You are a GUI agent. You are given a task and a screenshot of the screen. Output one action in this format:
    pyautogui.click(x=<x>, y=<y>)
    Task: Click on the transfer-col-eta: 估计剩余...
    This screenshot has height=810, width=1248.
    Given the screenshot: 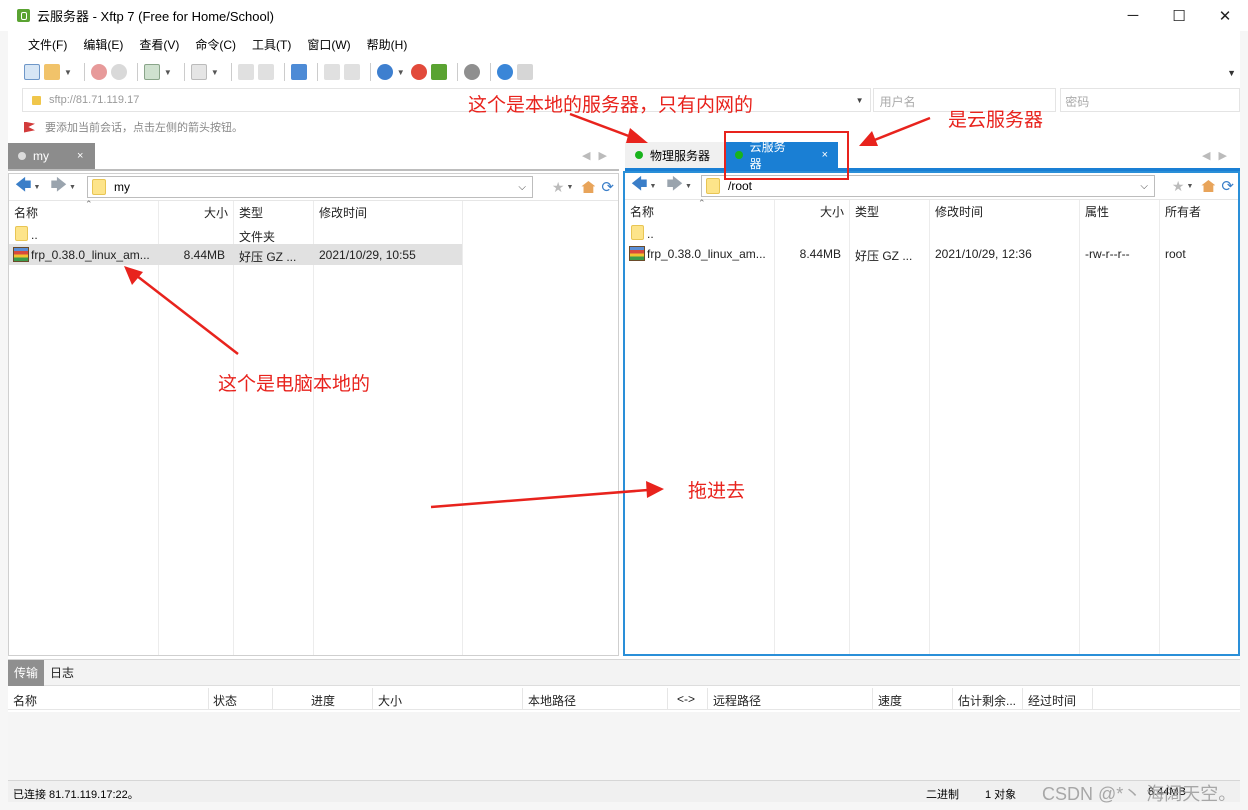 What is the action you would take?
    pyautogui.click(x=987, y=700)
    